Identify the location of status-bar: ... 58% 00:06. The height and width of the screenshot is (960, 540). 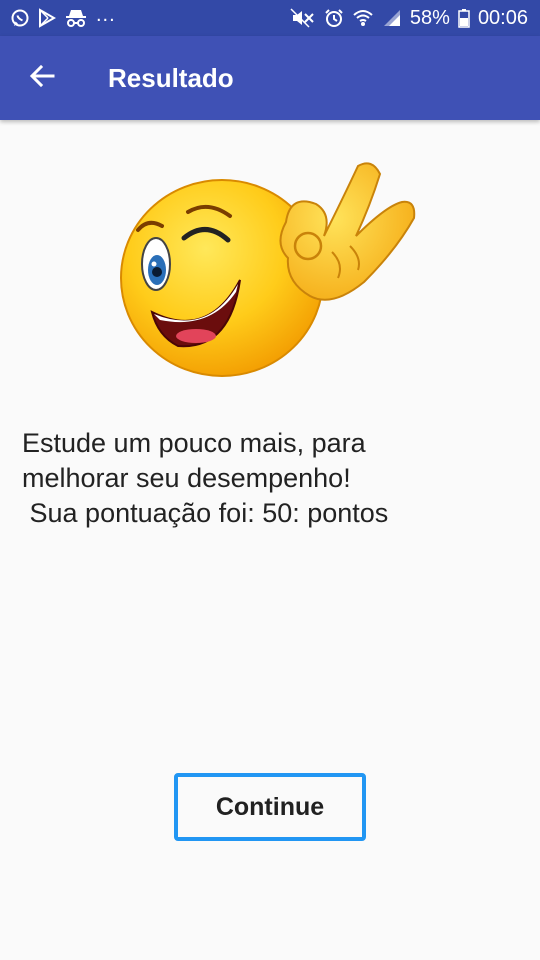
(270, 18).